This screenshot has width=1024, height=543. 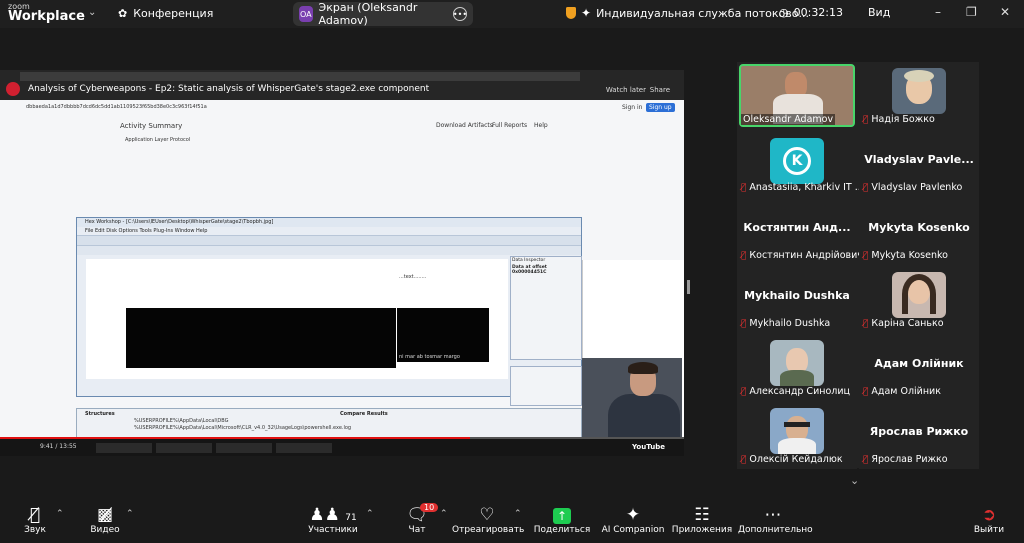 I want to click on expression-calc-panel, so click(x=546, y=386).